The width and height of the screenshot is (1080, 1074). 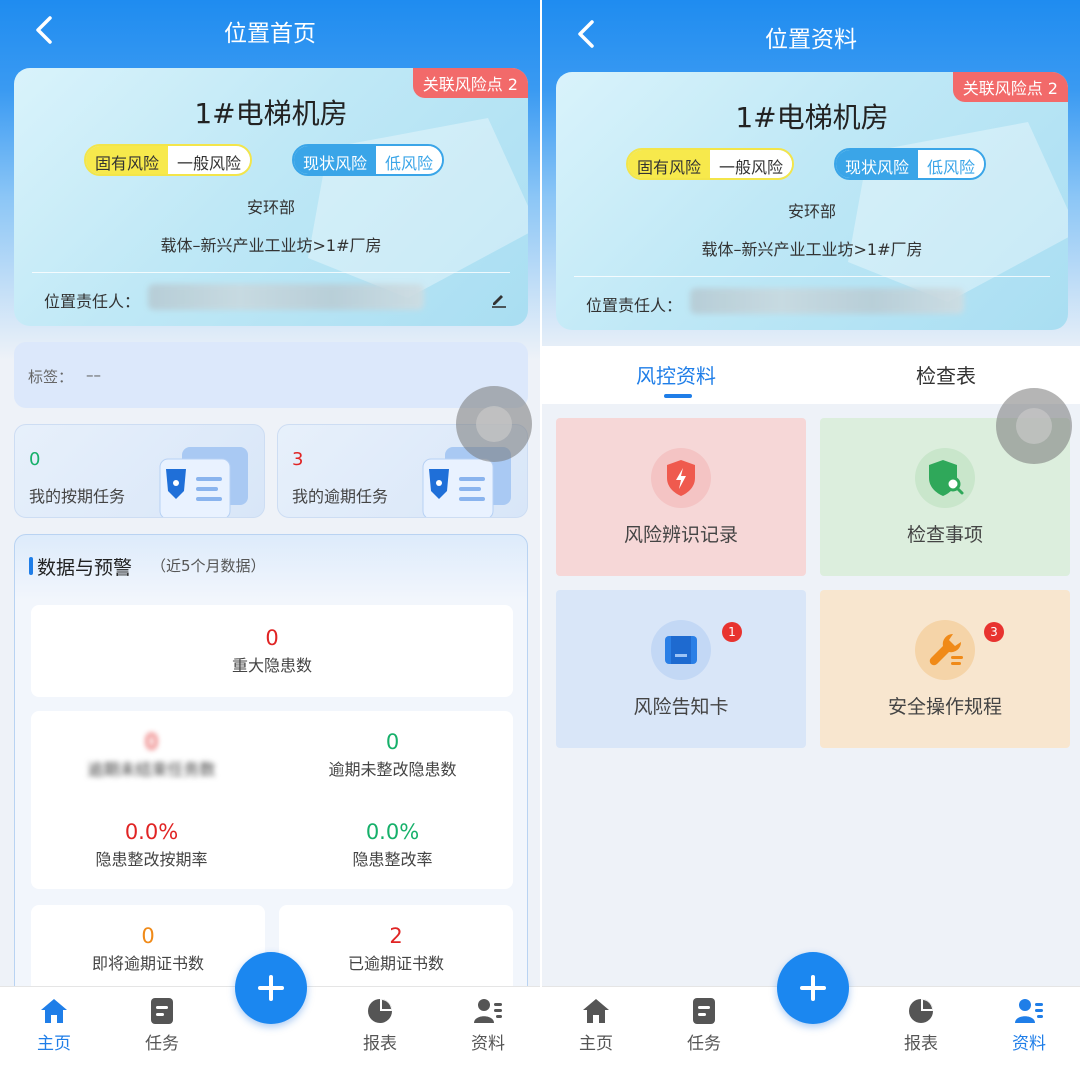 What do you see at coordinates (31, 566) in the screenshot?
I see `section-accent-bar` at bounding box center [31, 566].